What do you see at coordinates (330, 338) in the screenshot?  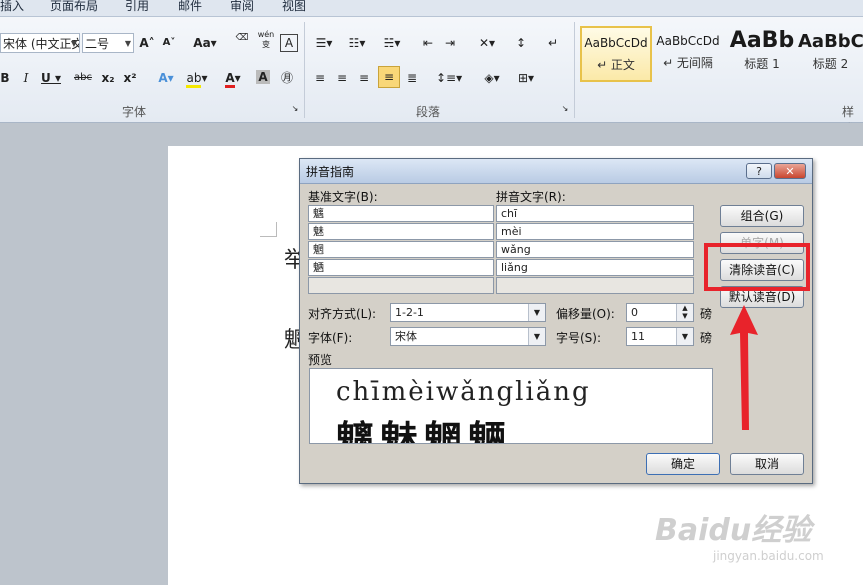 I see `font-label: 字体(F):` at bounding box center [330, 338].